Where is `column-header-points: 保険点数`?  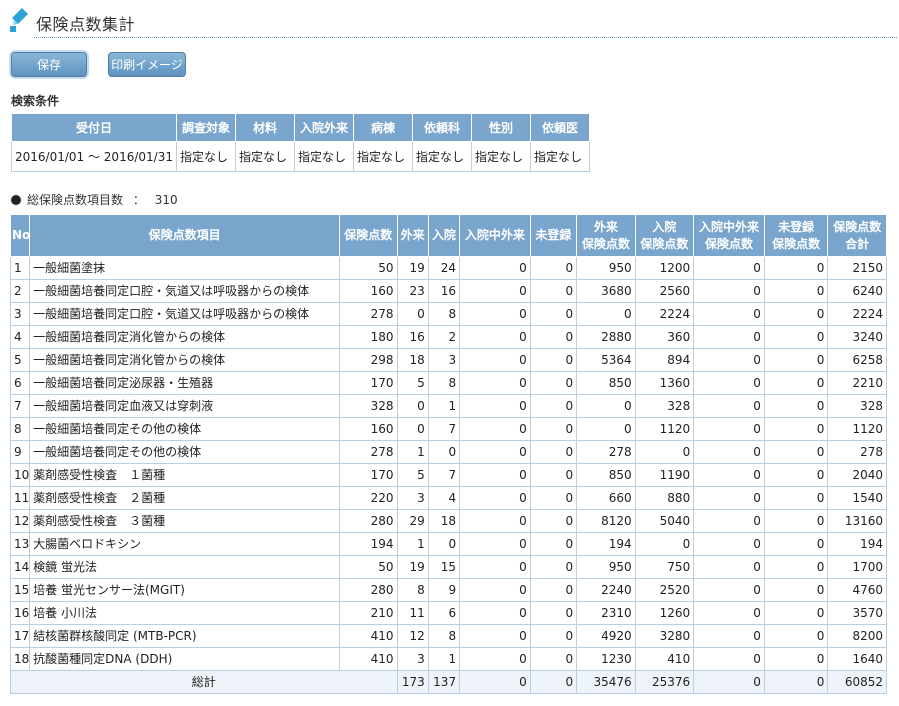 column-header-points: 保険点数 is located at coordinates (368, 235).